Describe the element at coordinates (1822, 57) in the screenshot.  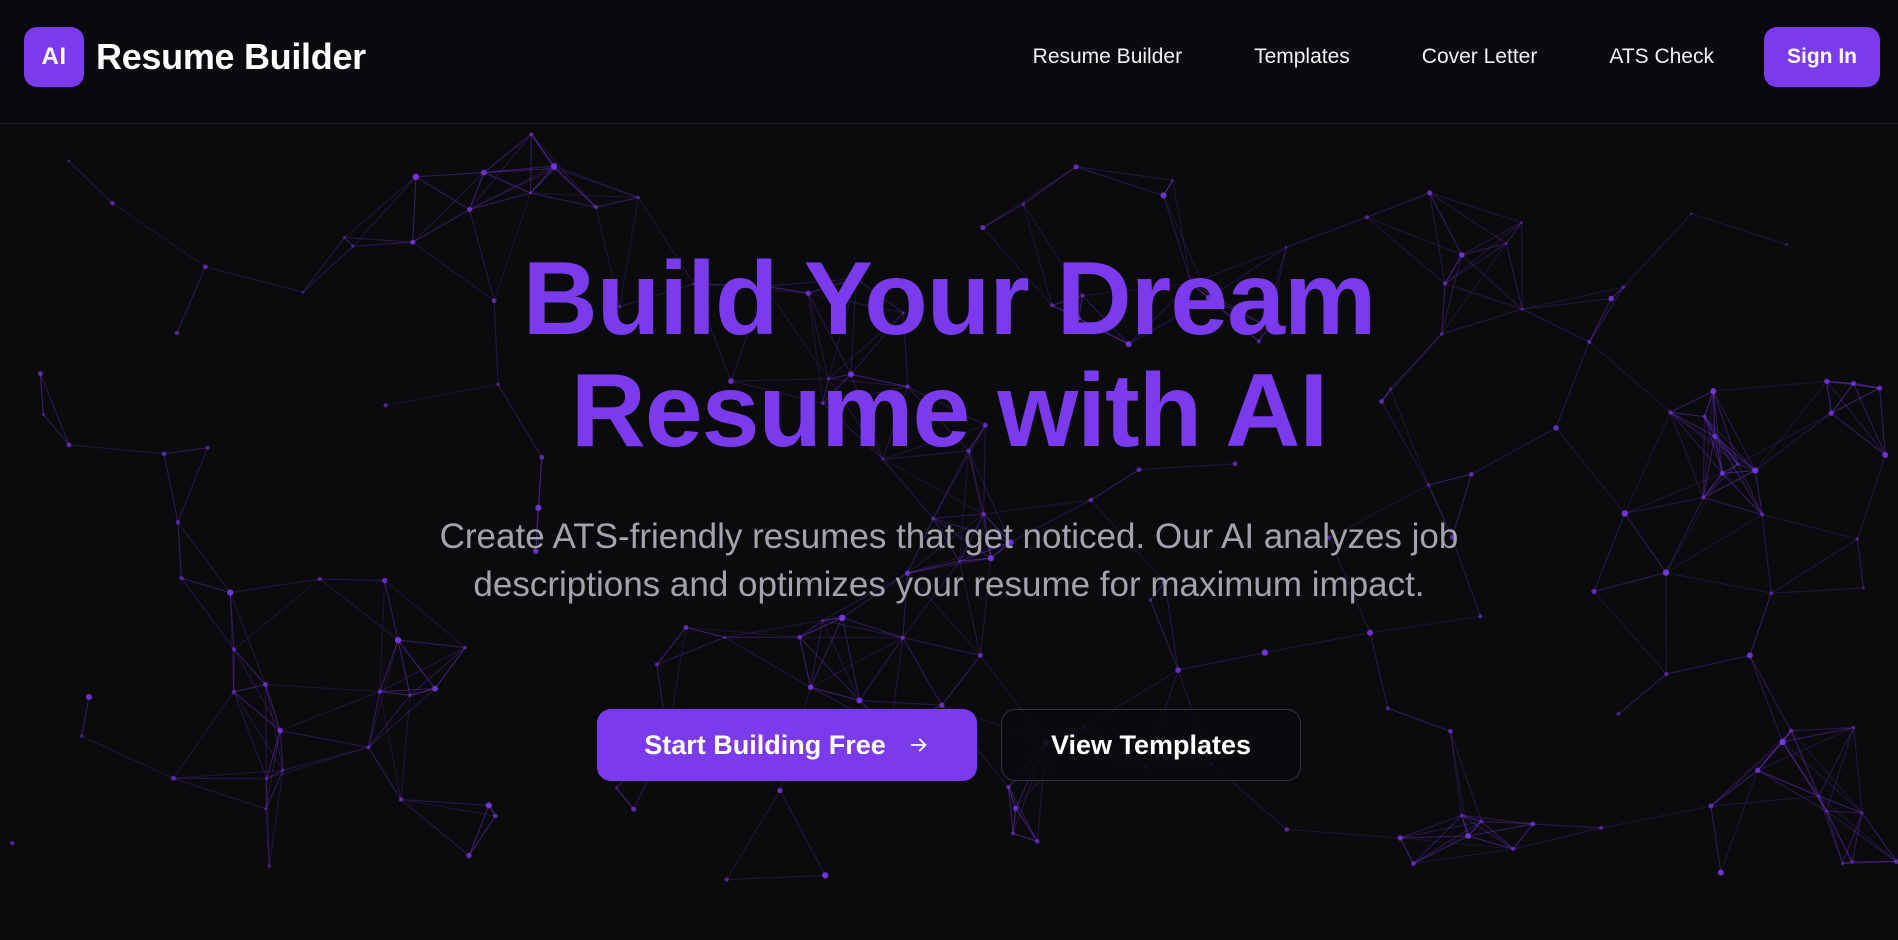
I see `sign-in-button: Sign In` at that location.